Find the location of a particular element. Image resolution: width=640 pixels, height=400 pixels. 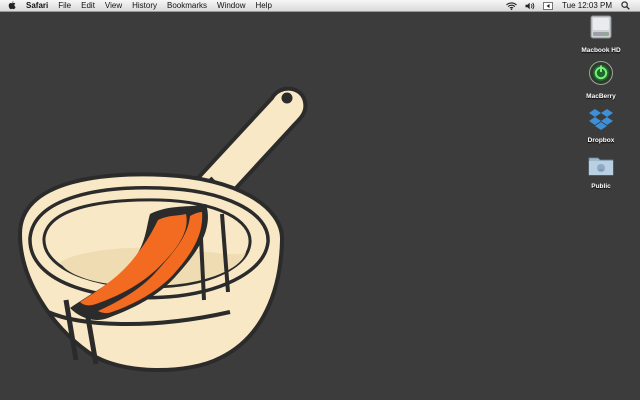

menu-window: Window is located at coordinates (231, 5).